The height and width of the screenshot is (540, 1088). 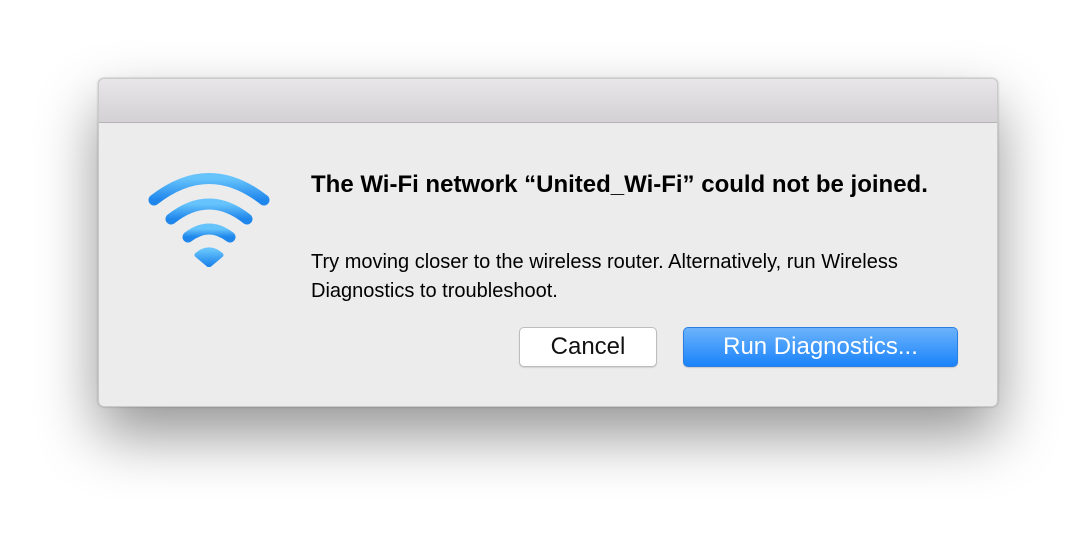 What do you see at coordinates (548, 101) in the screenshot?
I see `dialog-titlebar` at bounding box center [548, 101].